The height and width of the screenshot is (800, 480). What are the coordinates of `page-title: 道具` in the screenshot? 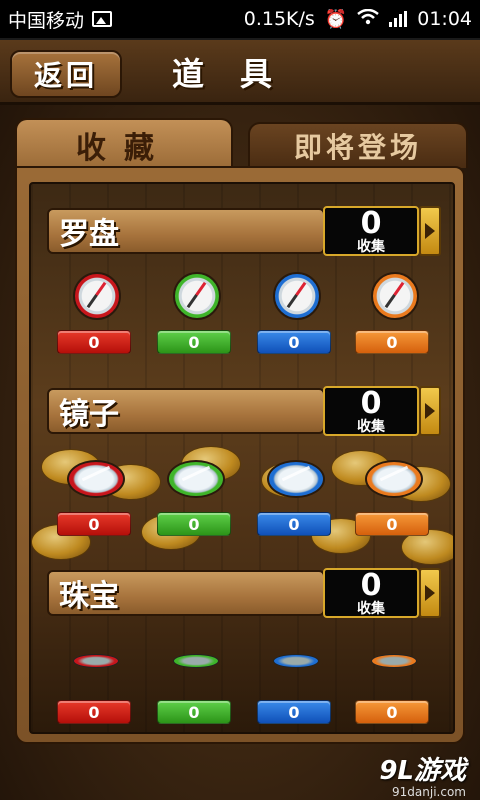 It's located at (239, 74).